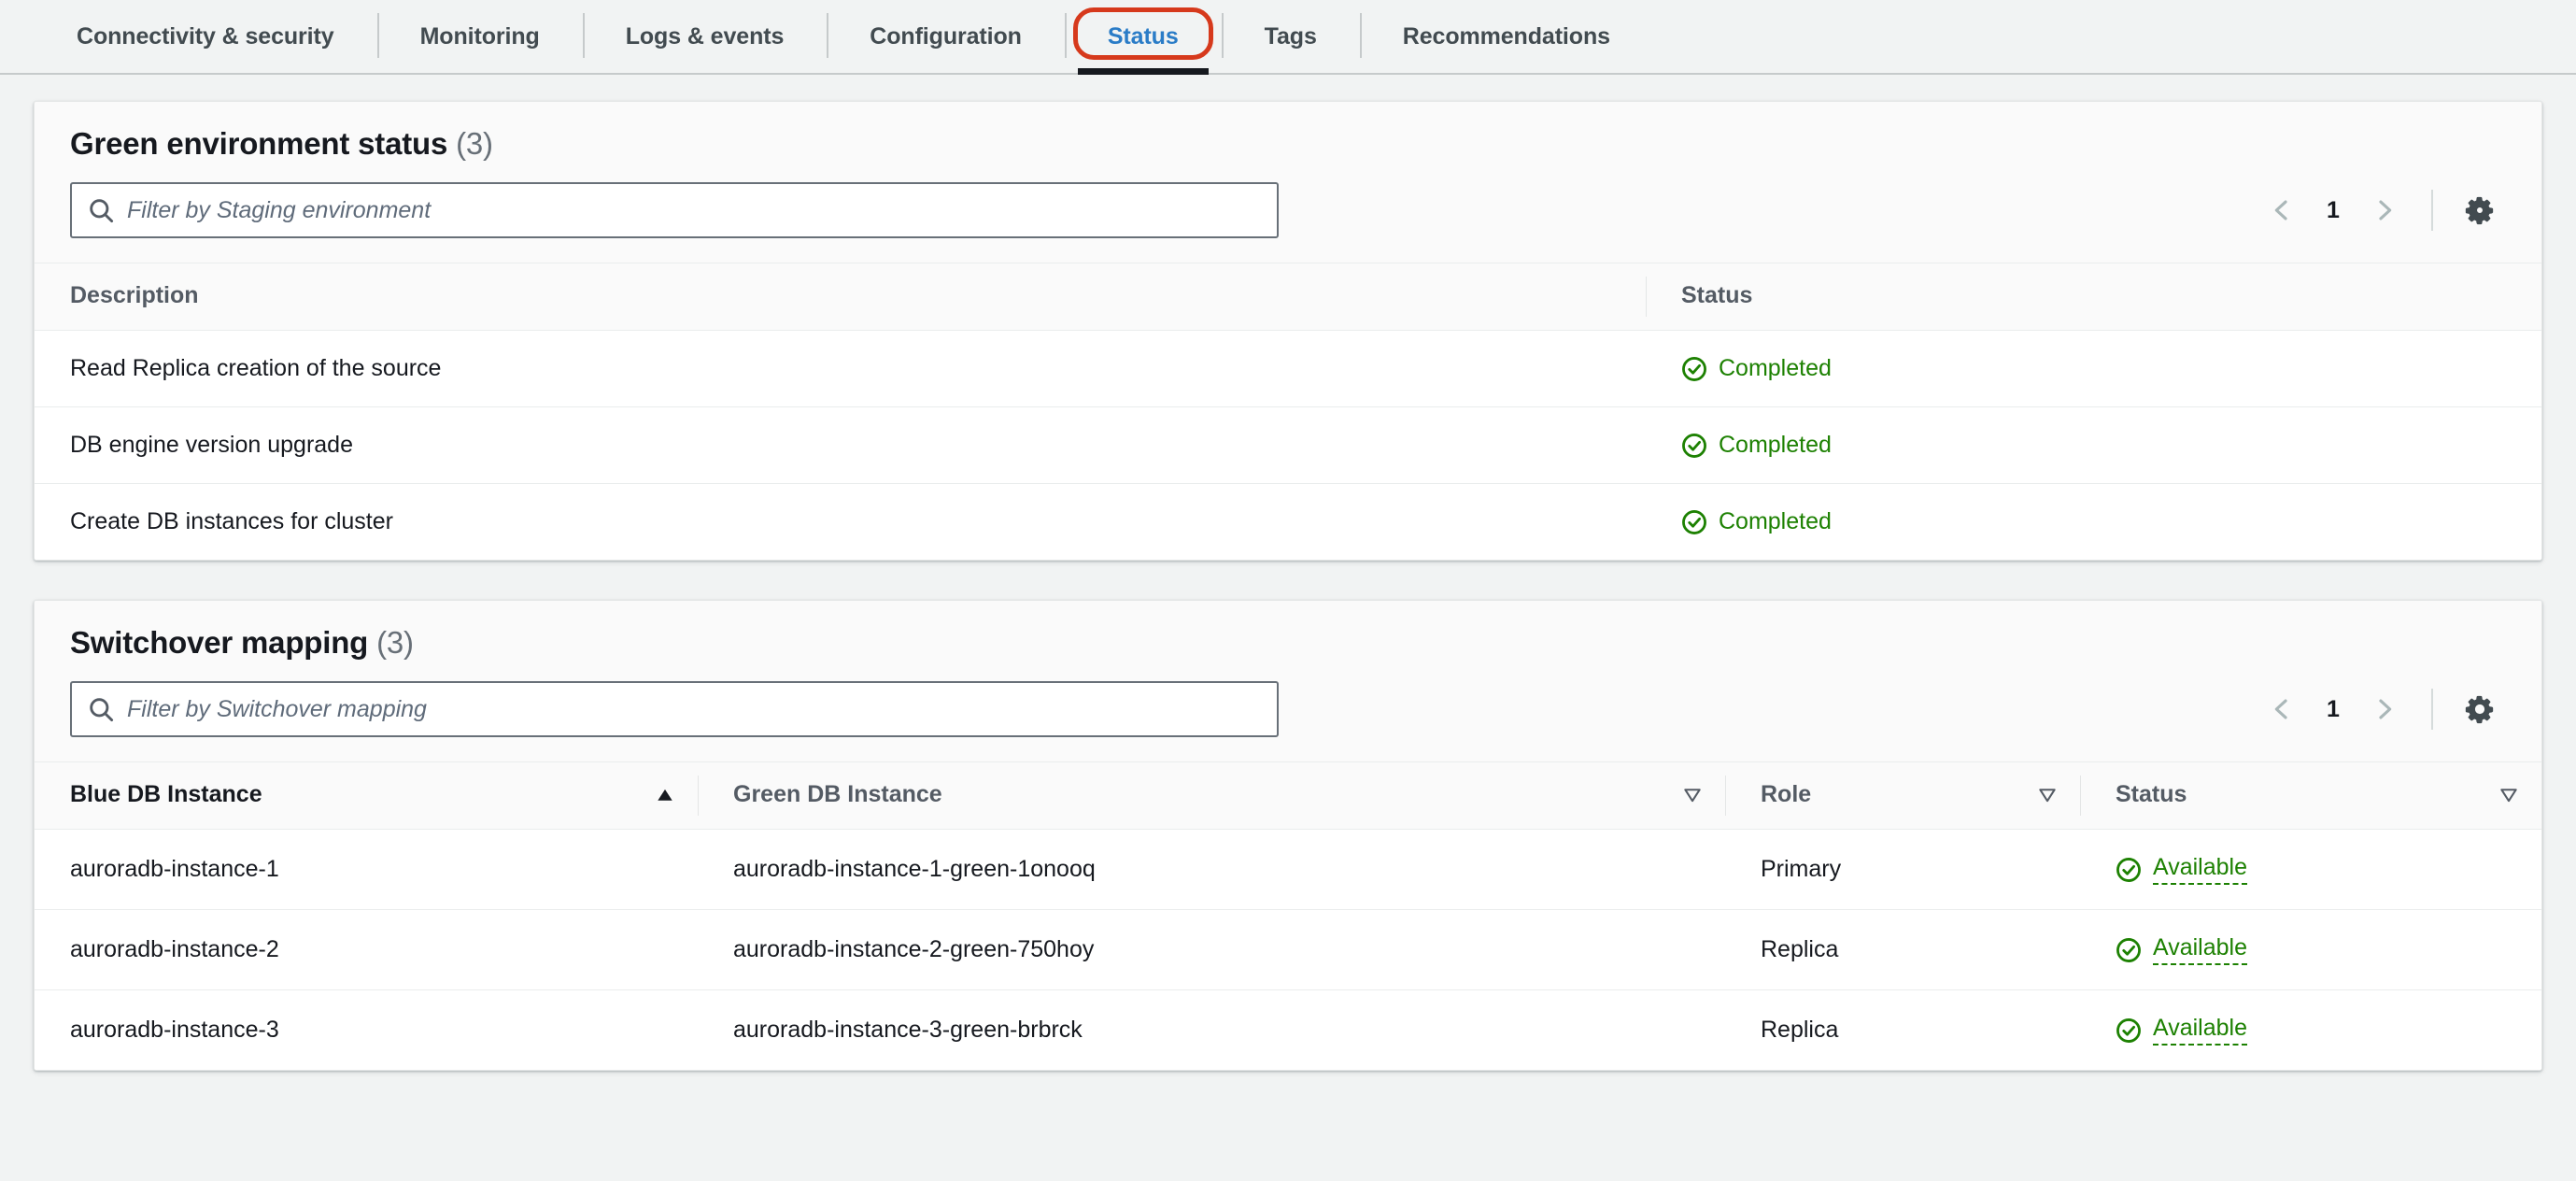  Describe the element at coordinates (366, 795) in the screenshot. I see `column-header-blue-db-instance: Blue DB Instance` at that location.